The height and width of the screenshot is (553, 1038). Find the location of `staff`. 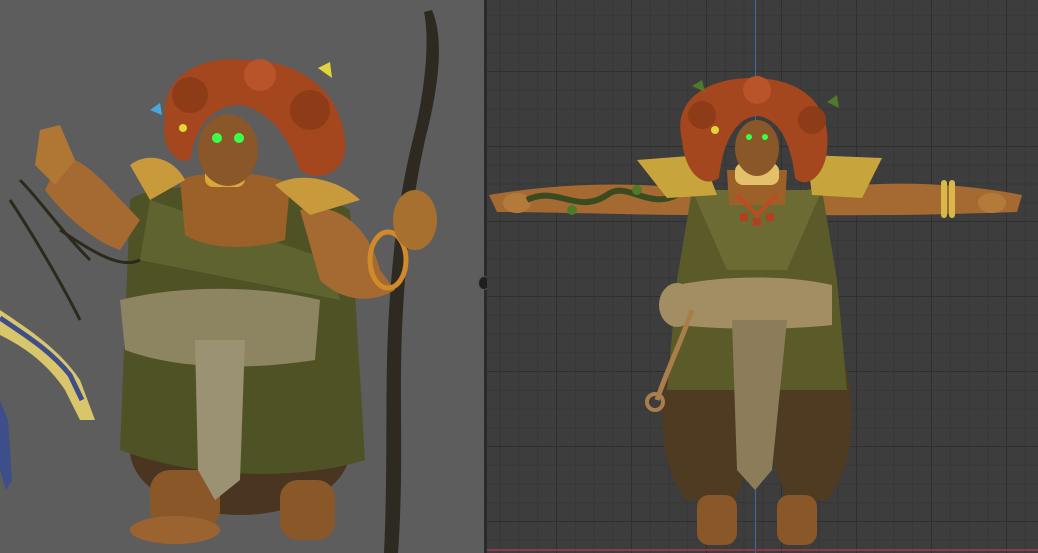

staff is located at coordinates (411, 281).